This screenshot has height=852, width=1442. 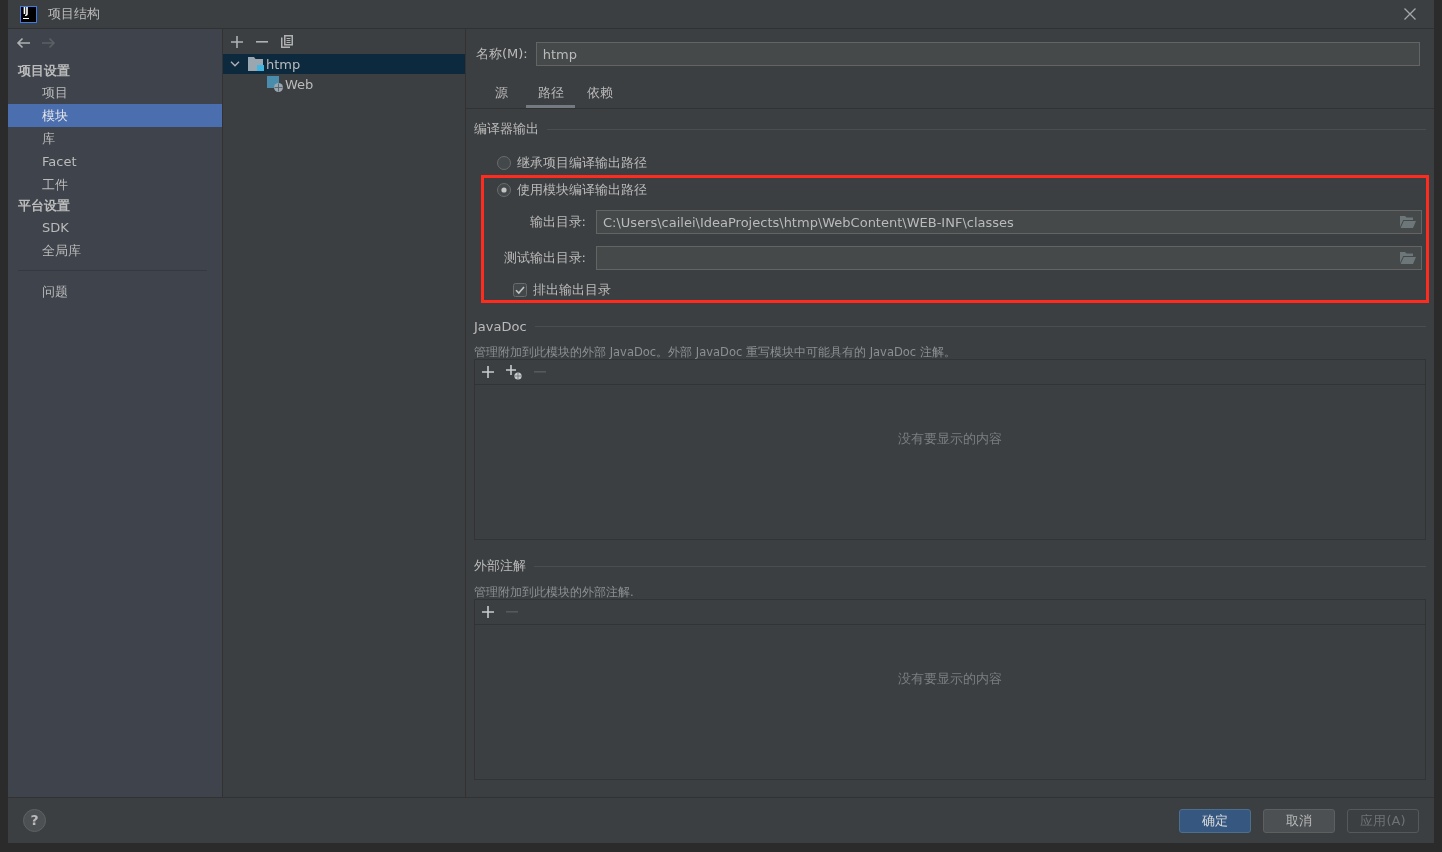 What do you see at coordinates (23, 43) in the screenshot?
I see `back-arrow-icon` at bounding box center [23, 43].